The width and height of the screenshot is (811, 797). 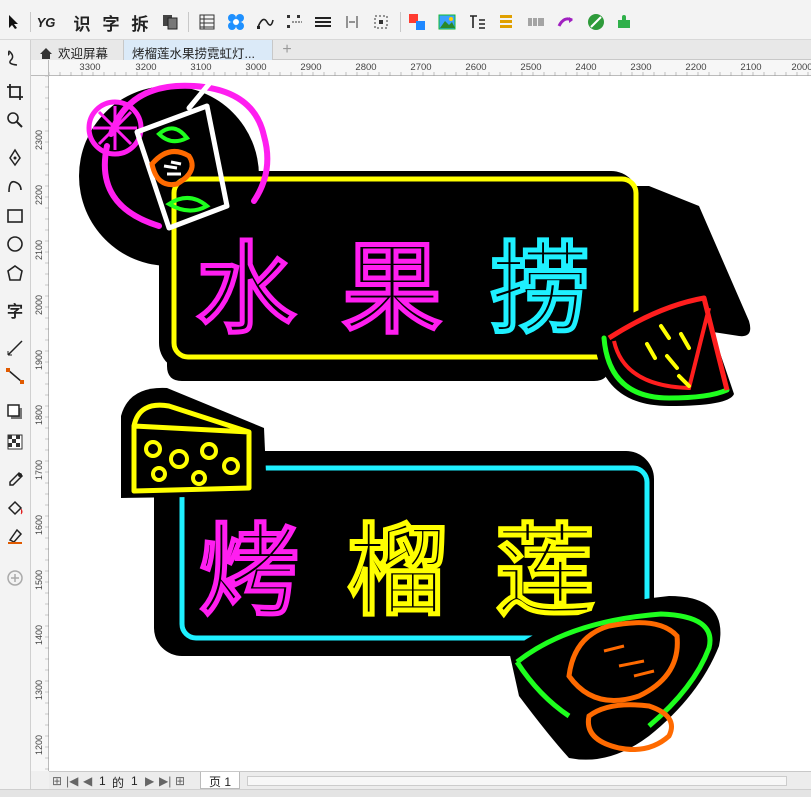 I want to click on h-ruler-label: 2400, so click(x=586, y=67).